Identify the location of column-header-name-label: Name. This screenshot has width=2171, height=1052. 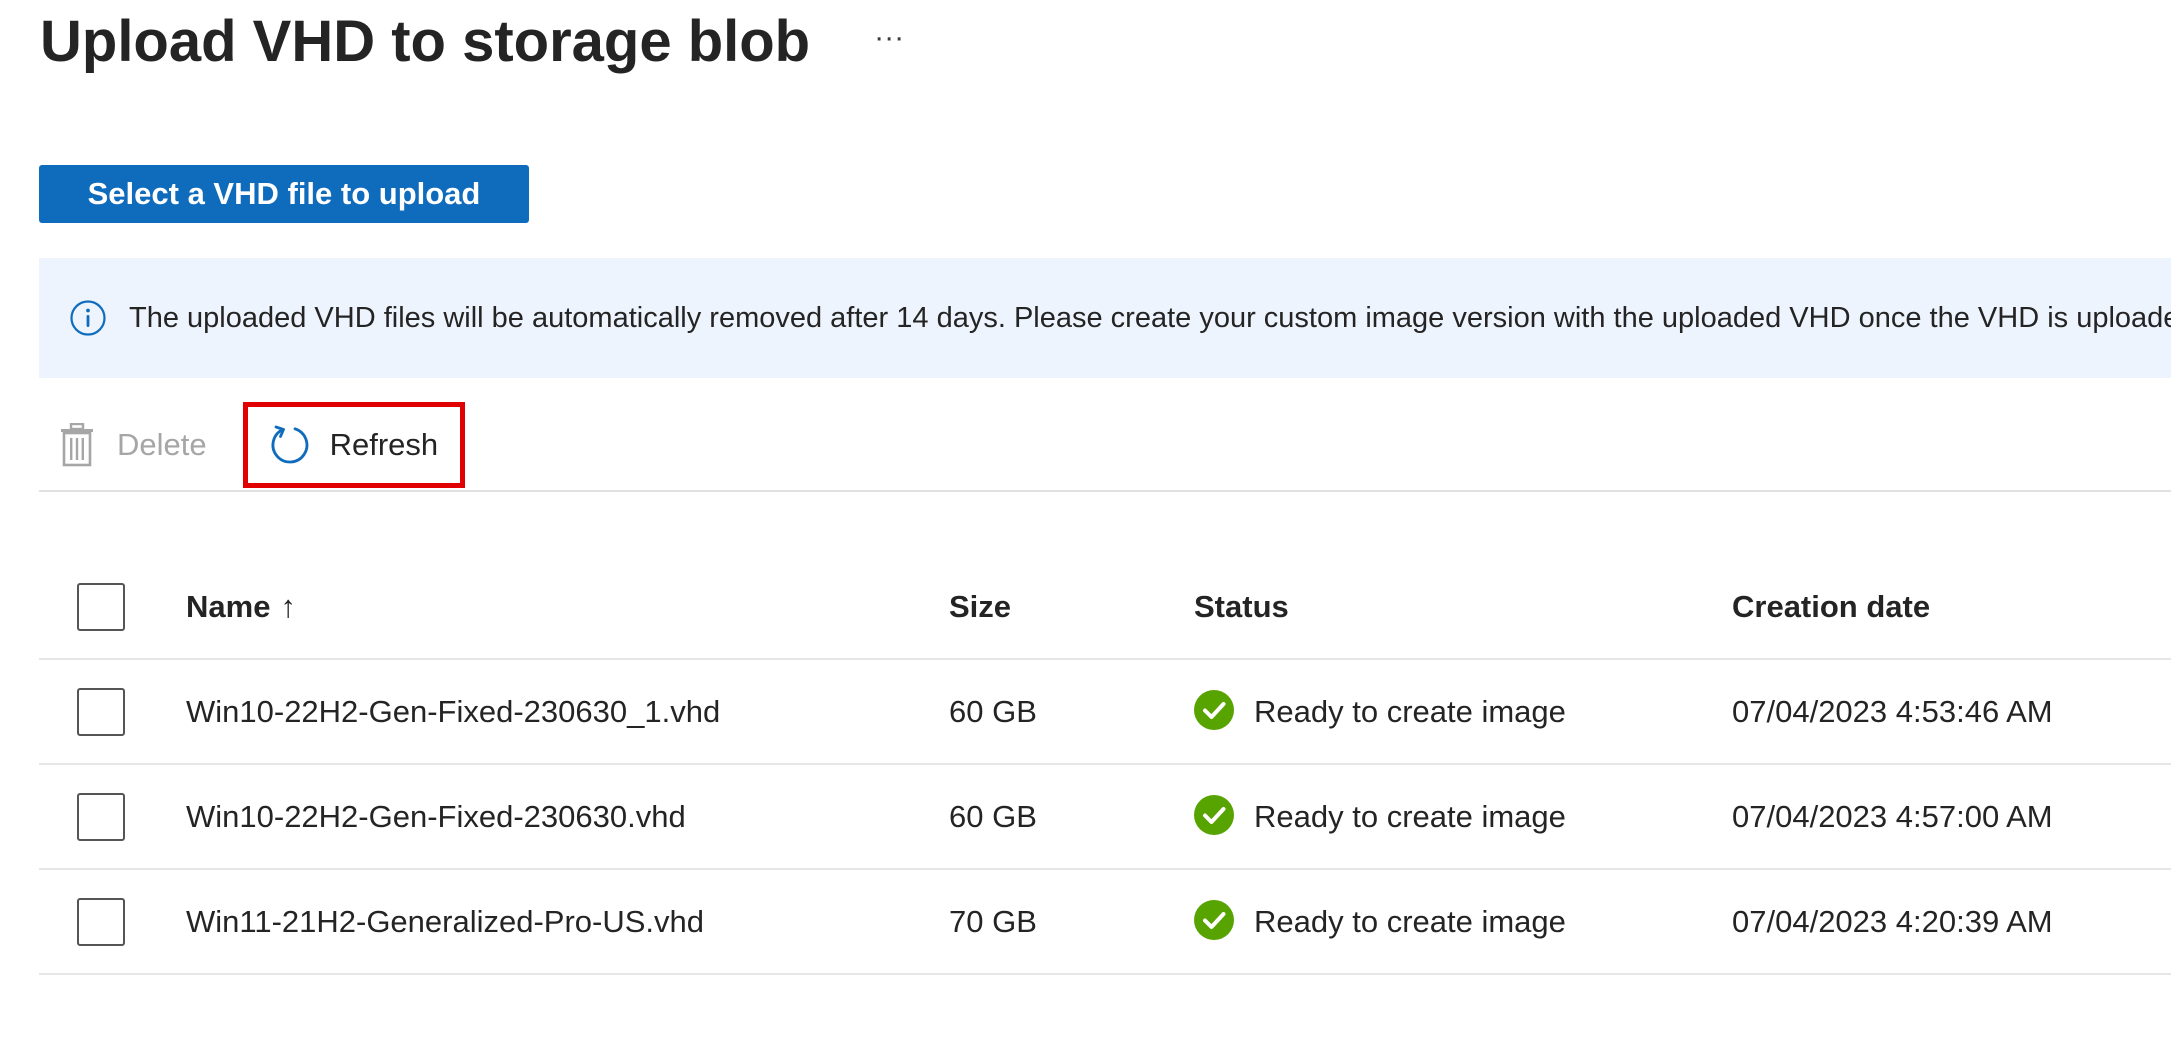
(228, 606).